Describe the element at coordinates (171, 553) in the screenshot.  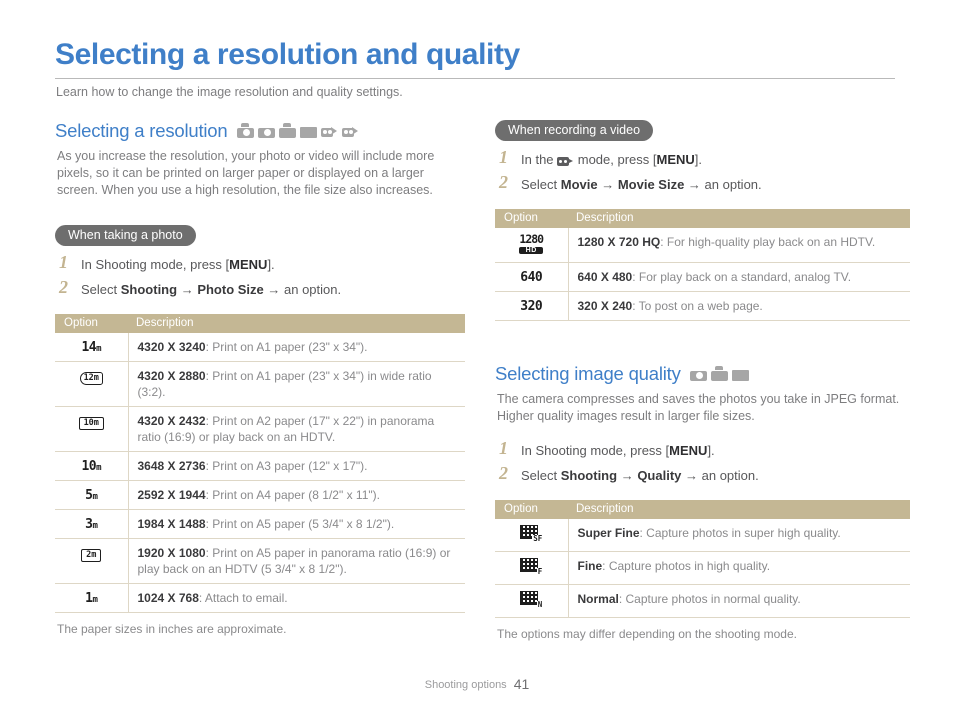
I see `option-lead: 1920 X 1080` at that location.